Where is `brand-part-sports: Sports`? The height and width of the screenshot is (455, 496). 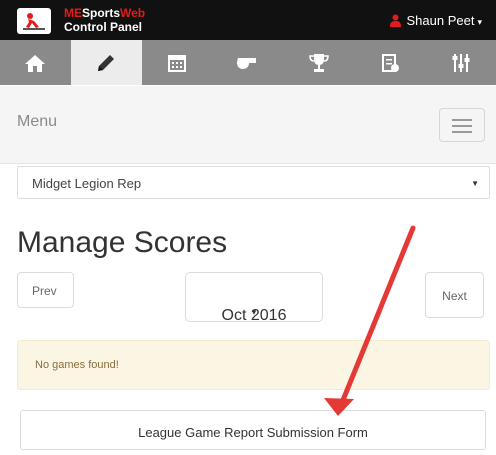 brand-part-sports: Sports is located at coordinates (101, 13).